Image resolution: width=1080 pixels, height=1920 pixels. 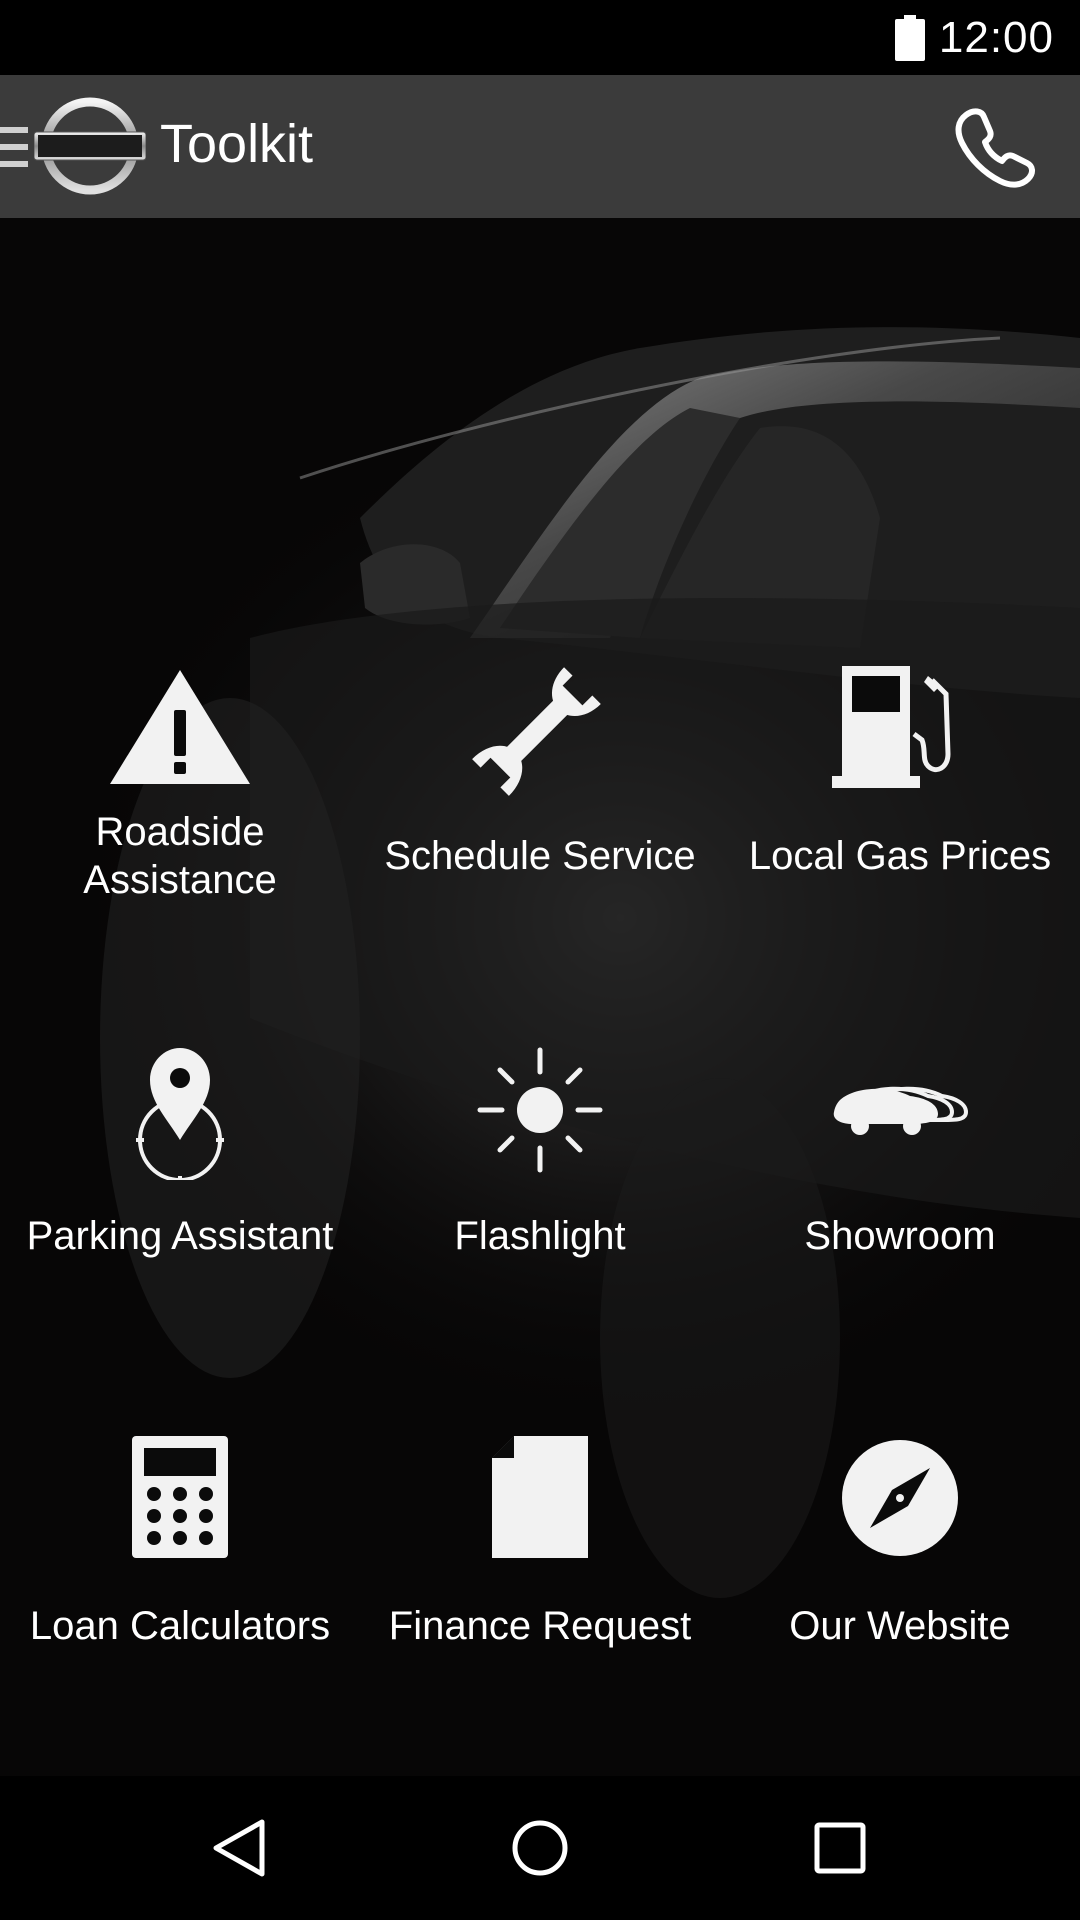 What do you see at coordinates (180, 1497) in the screenshot?
I see `calculator-icon` at bounding box center [180, 1497].